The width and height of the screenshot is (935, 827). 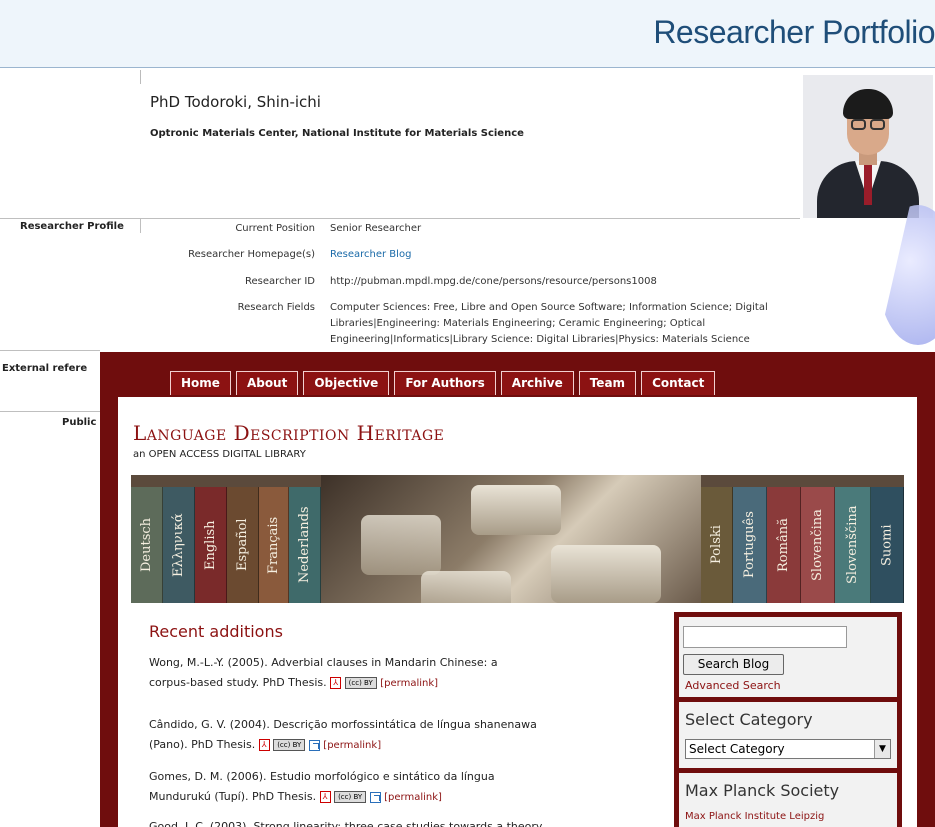 I want to click on advanced-search-link: Advanced Search, so click(x=733, y=685).